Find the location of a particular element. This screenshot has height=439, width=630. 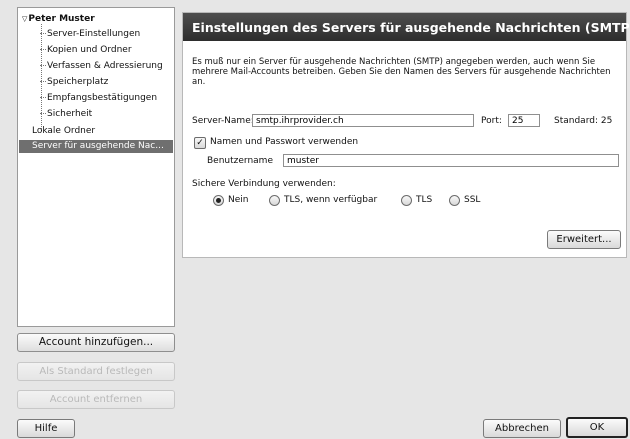

help-button: Hilfe is located at coordinates (46, 428).